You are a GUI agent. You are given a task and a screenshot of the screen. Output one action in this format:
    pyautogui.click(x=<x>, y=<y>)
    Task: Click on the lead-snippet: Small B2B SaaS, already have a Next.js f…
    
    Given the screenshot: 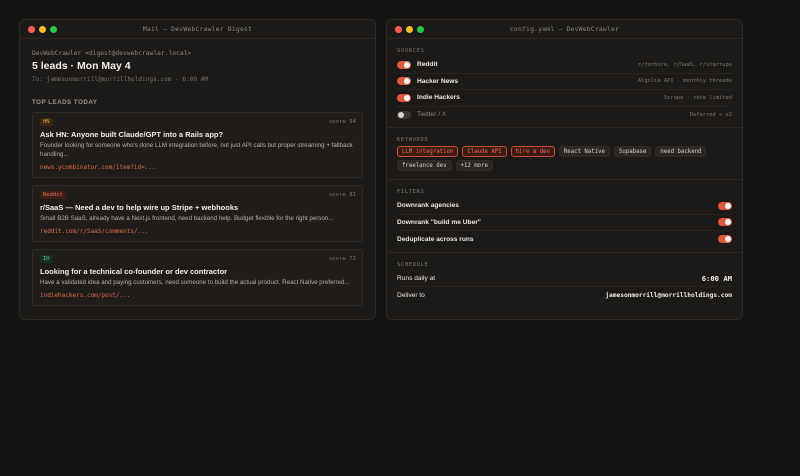 What is the action you would take?
    pyautogui.click(x=187, y=218)
    